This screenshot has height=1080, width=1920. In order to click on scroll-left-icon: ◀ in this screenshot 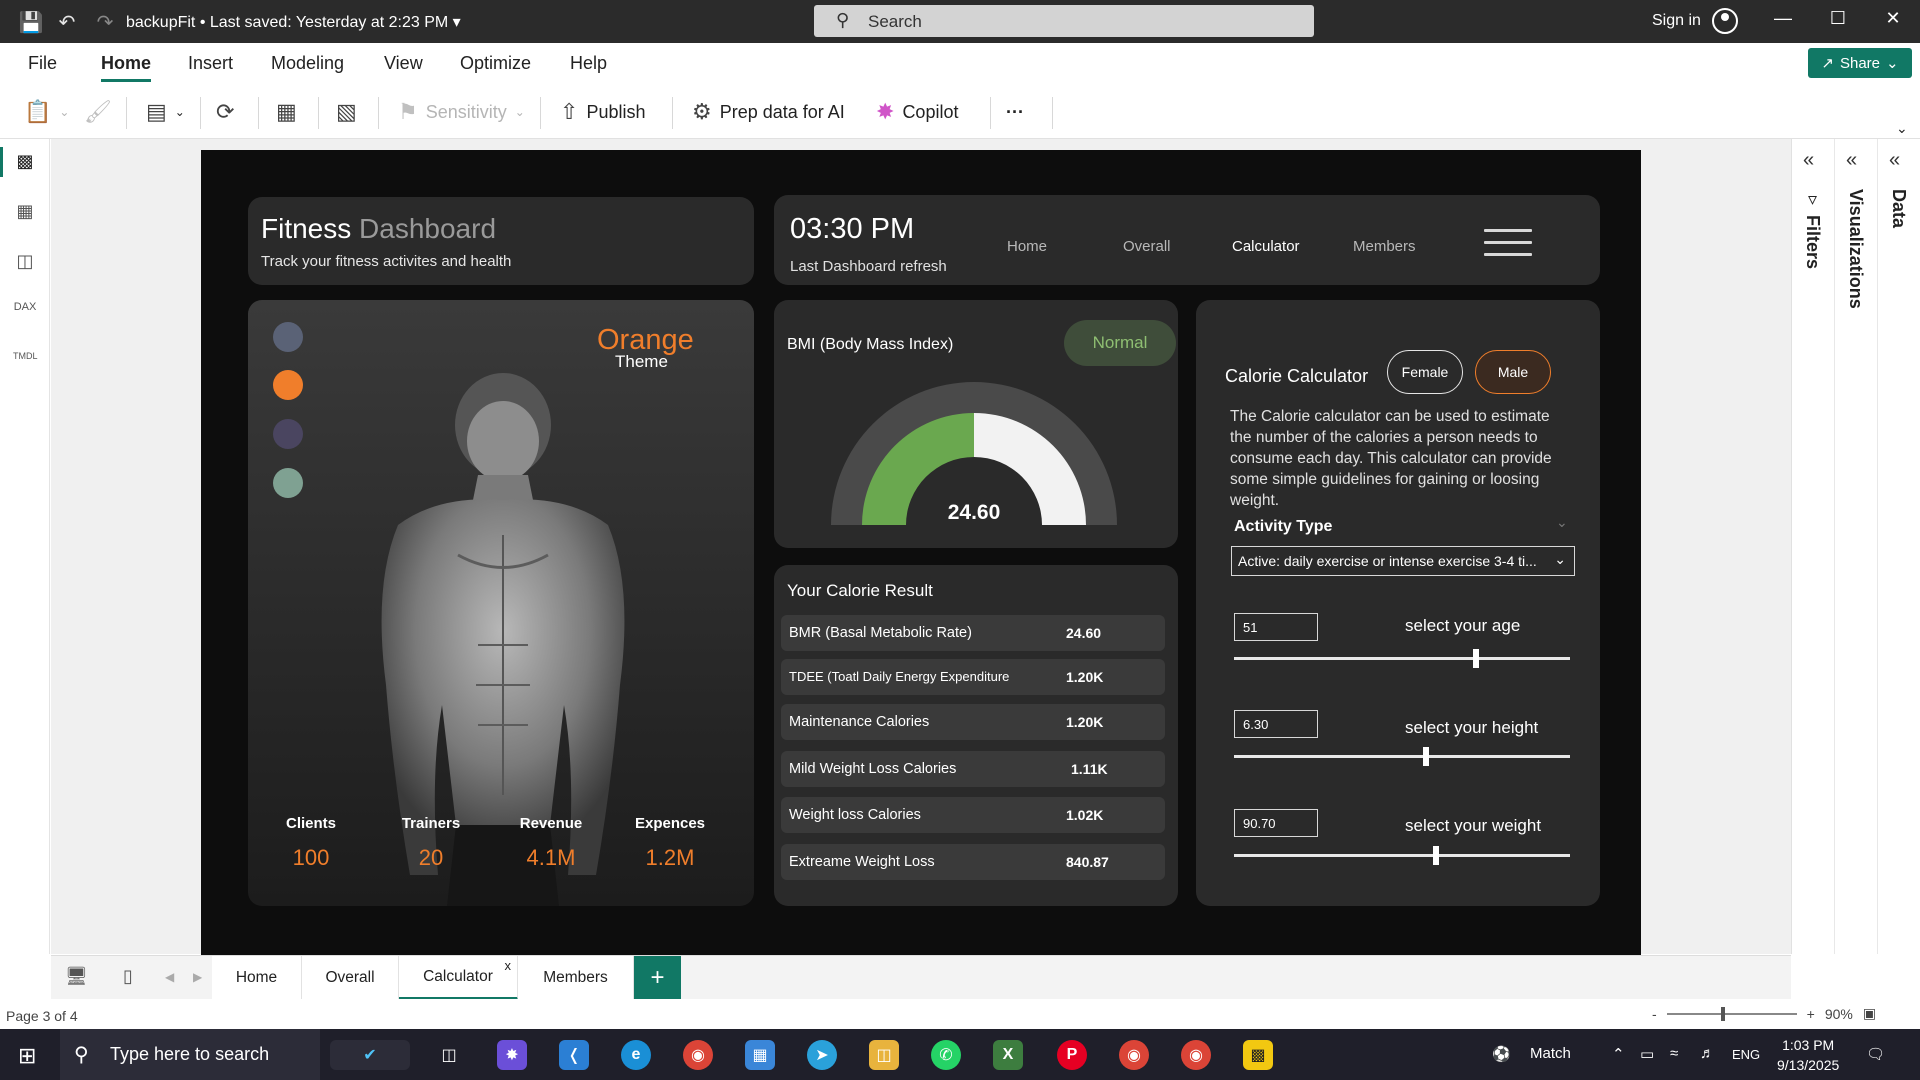, I will do `click(169, 977)`.